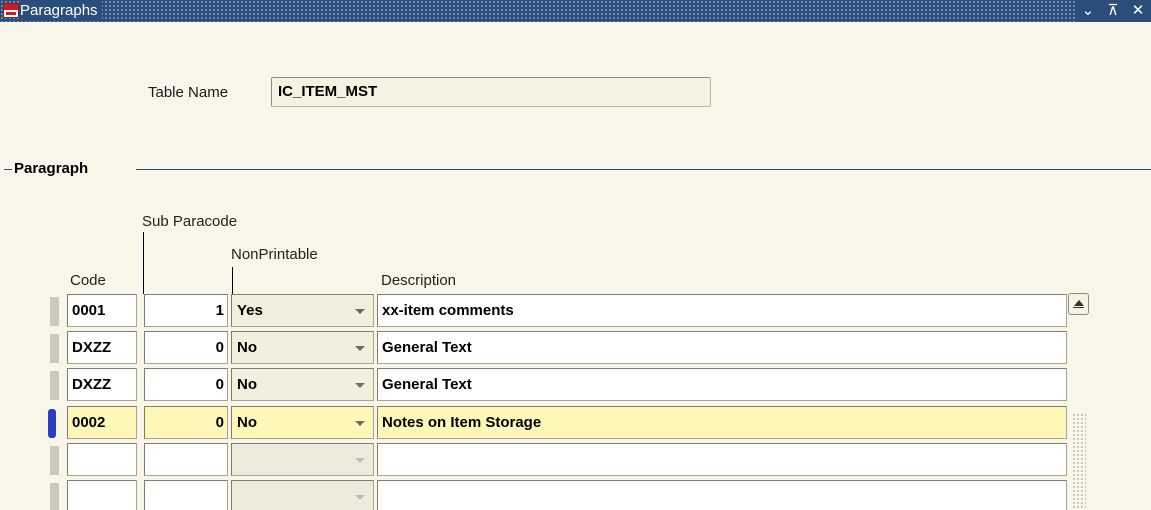 The height and width of the screenshot is (510, 1151). Describe the element at coordinates (643, 169) in the screenshot. I see `section-divider` at that location.